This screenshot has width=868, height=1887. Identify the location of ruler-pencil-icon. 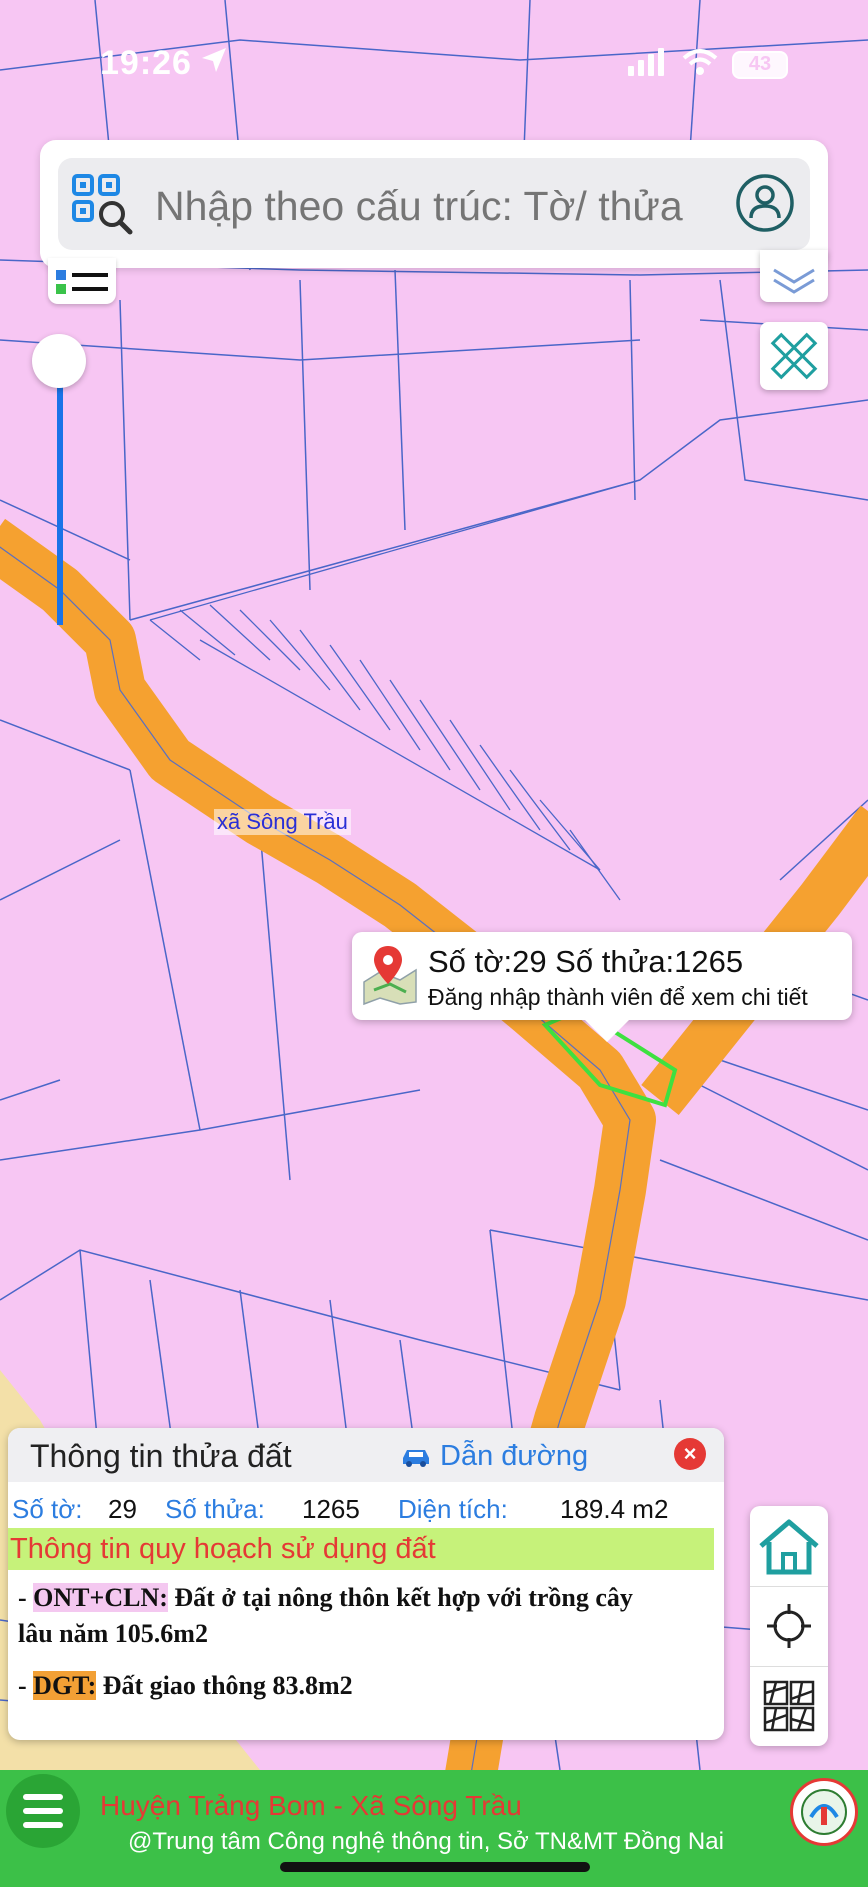
(794, 356).